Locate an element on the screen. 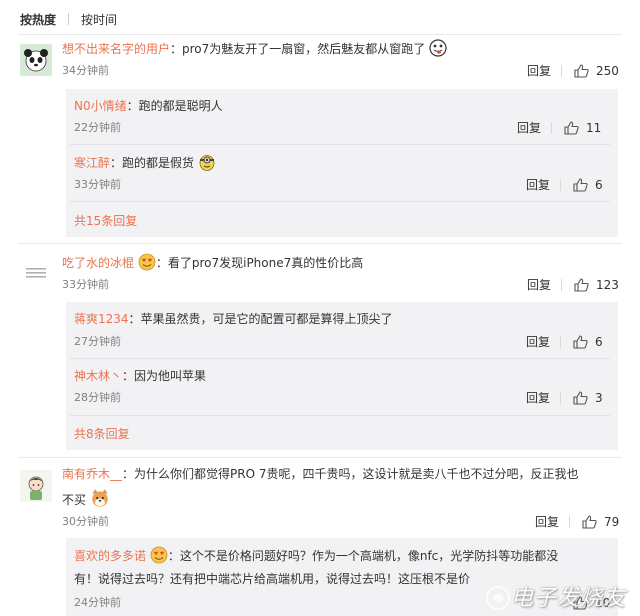 This screenshot has height=616, width=640. reply-line: 蒋爽1234：苹果虽然贵，可是它的配置可都是算得上顶尖了 is located at coordinates (233, 319).